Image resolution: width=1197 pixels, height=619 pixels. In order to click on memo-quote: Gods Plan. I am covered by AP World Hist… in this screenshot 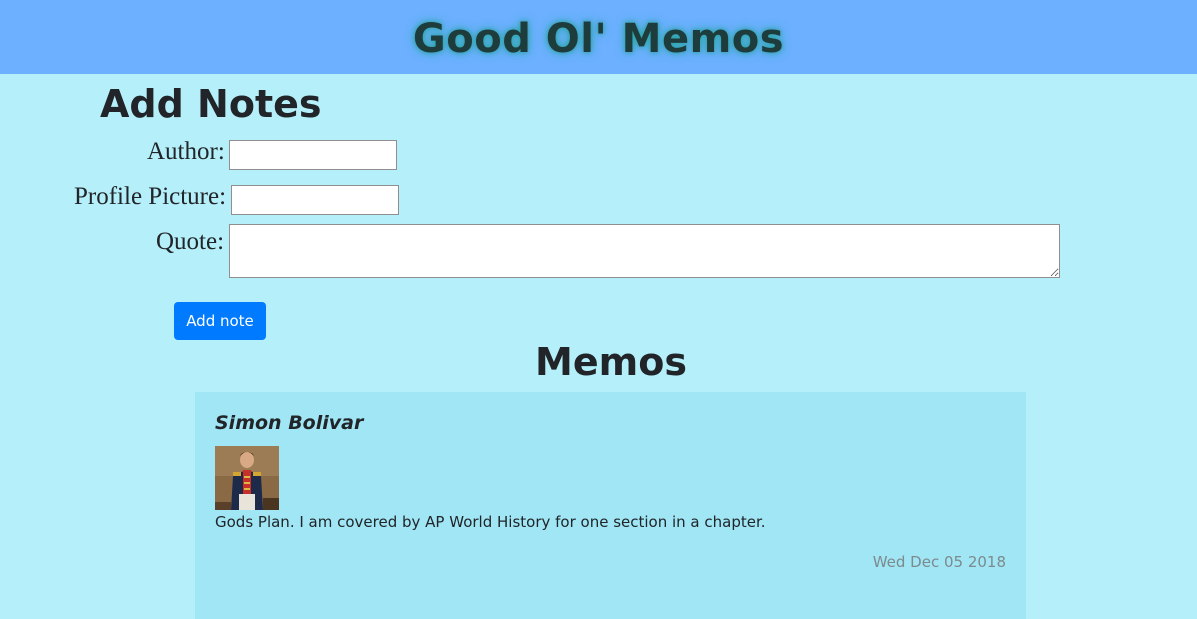, I will do `click(490, 522)`.